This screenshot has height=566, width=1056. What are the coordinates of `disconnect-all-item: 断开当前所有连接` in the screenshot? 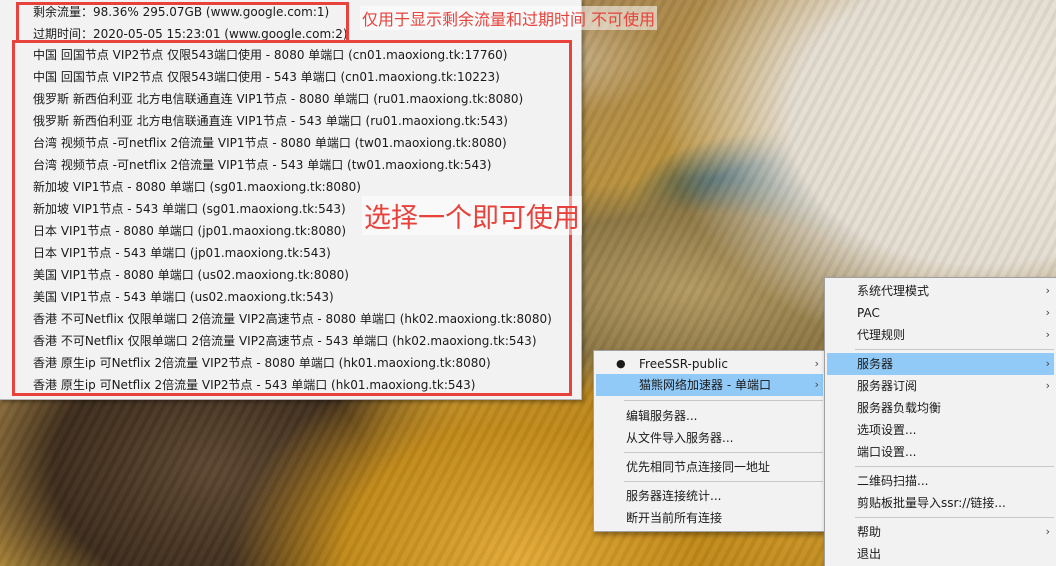 It's located at (709, 518).